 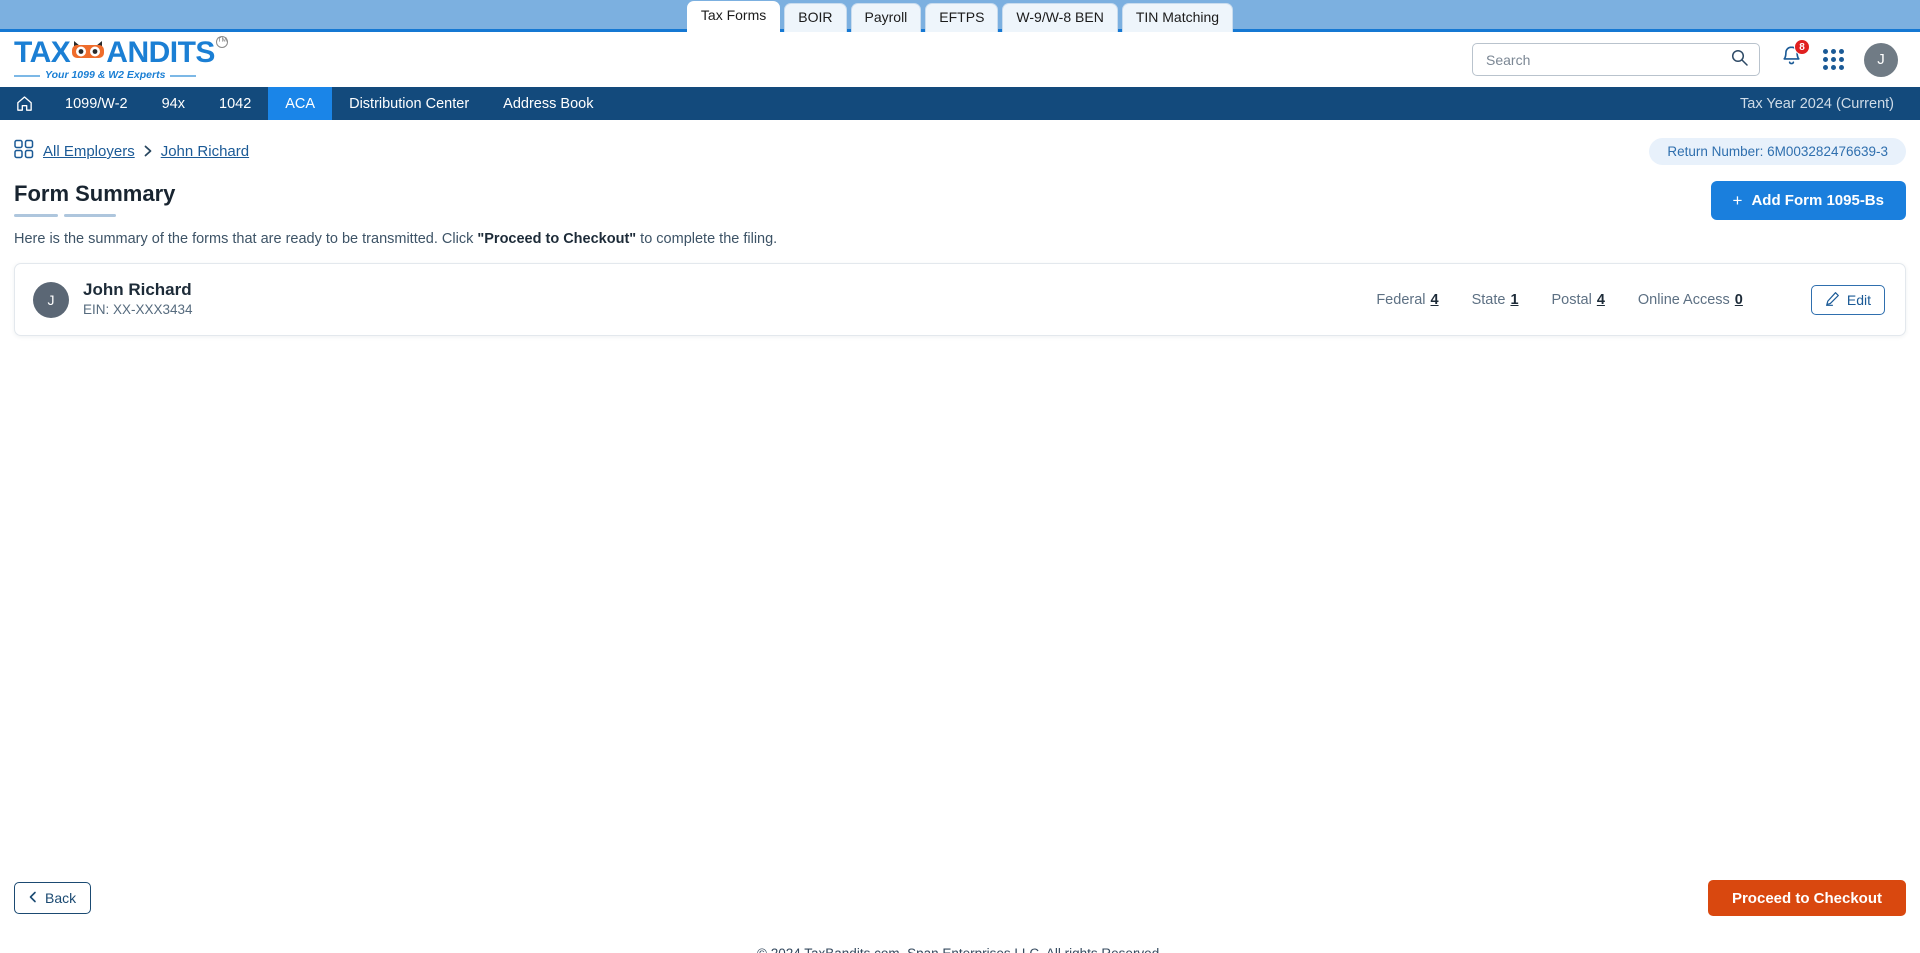 I want to click on app-tab-eftps: EFTPS, so click(x=962, y=17).